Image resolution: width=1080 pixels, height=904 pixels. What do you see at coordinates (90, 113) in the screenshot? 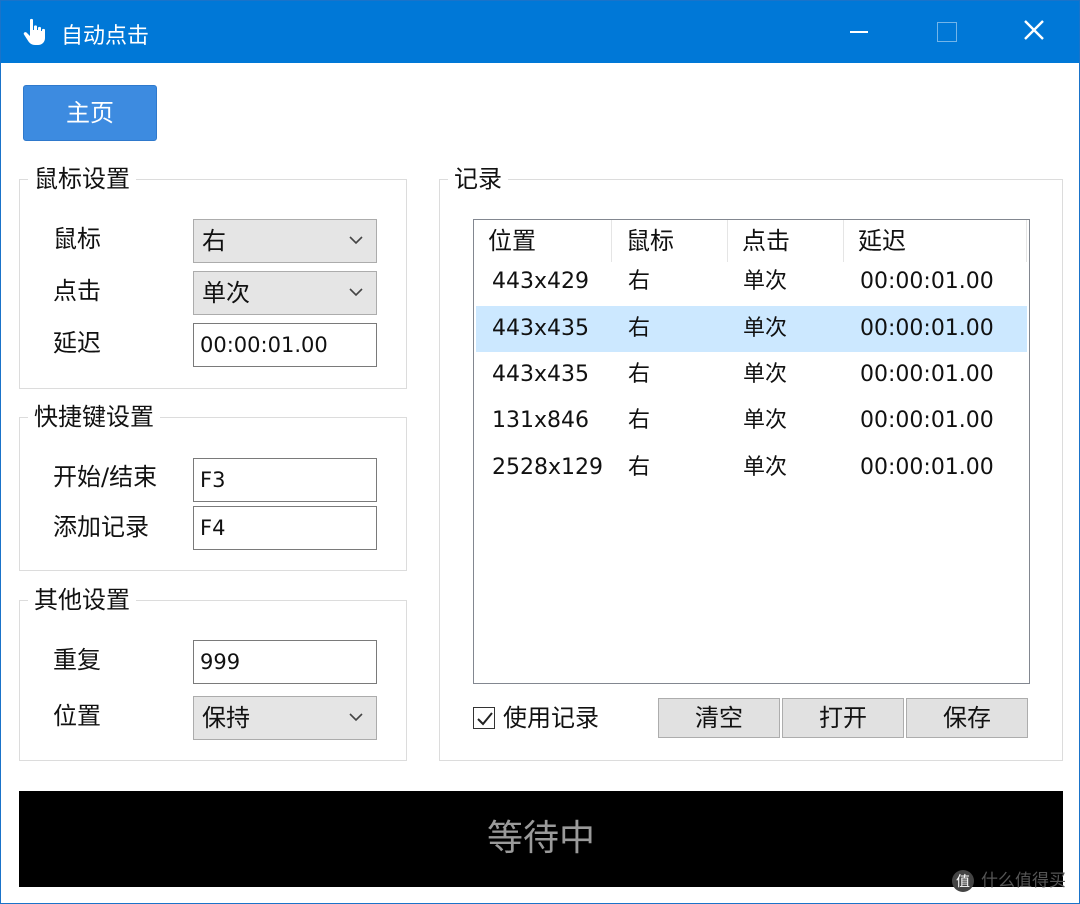
I see `home-button: 主页` at bounding box center [90, 113].